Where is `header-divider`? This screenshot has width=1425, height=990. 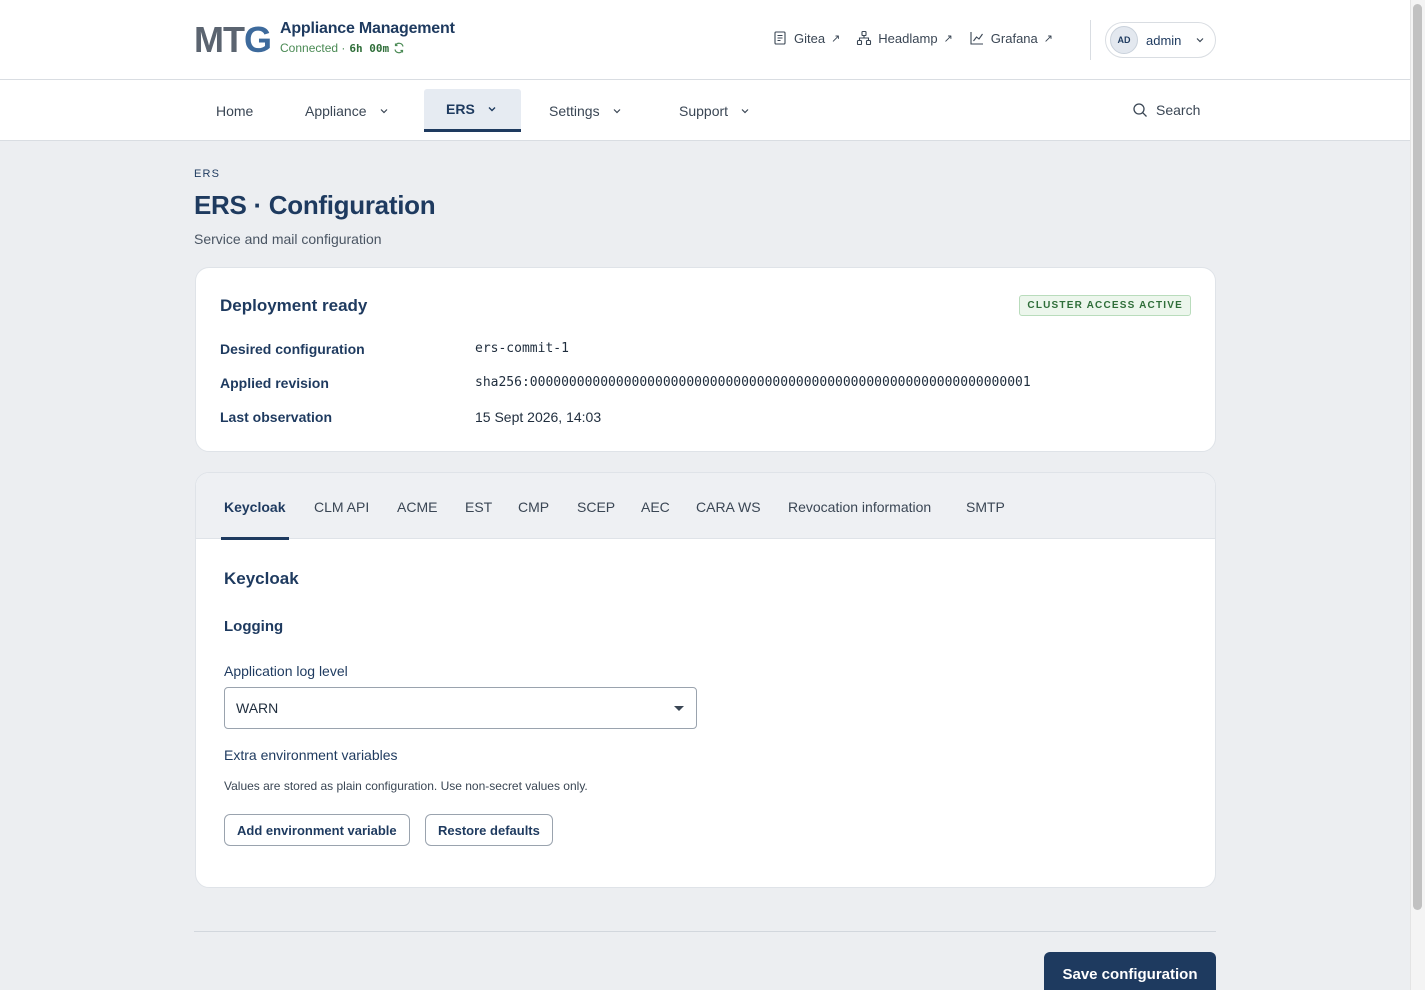
header-divider is located at coordinates (1090, 40).